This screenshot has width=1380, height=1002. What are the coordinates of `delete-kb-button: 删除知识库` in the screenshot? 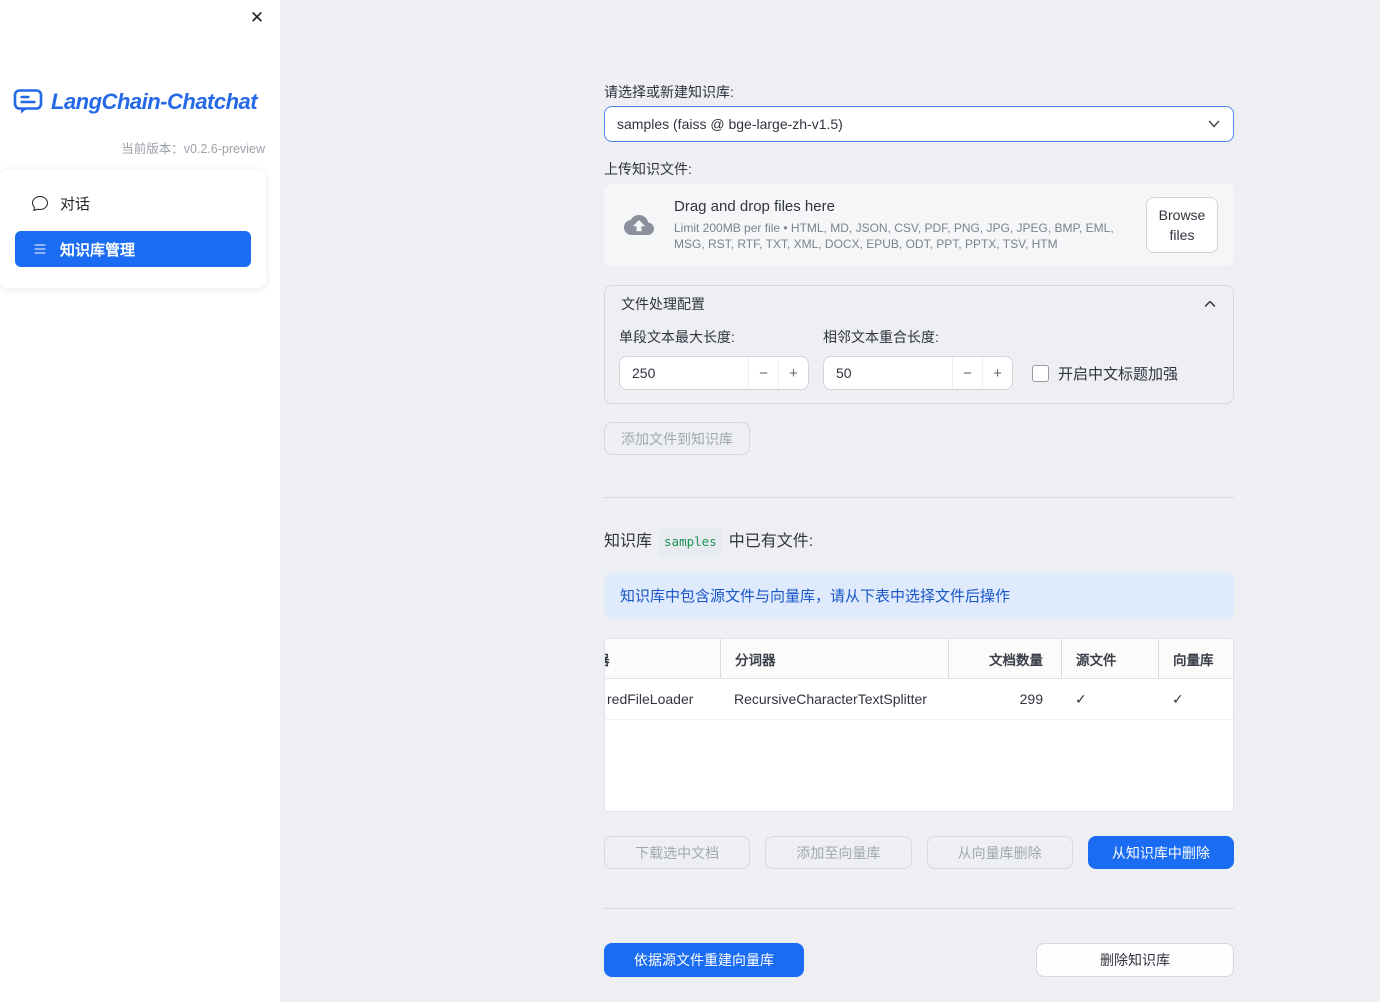 It's located at (1135, 960).